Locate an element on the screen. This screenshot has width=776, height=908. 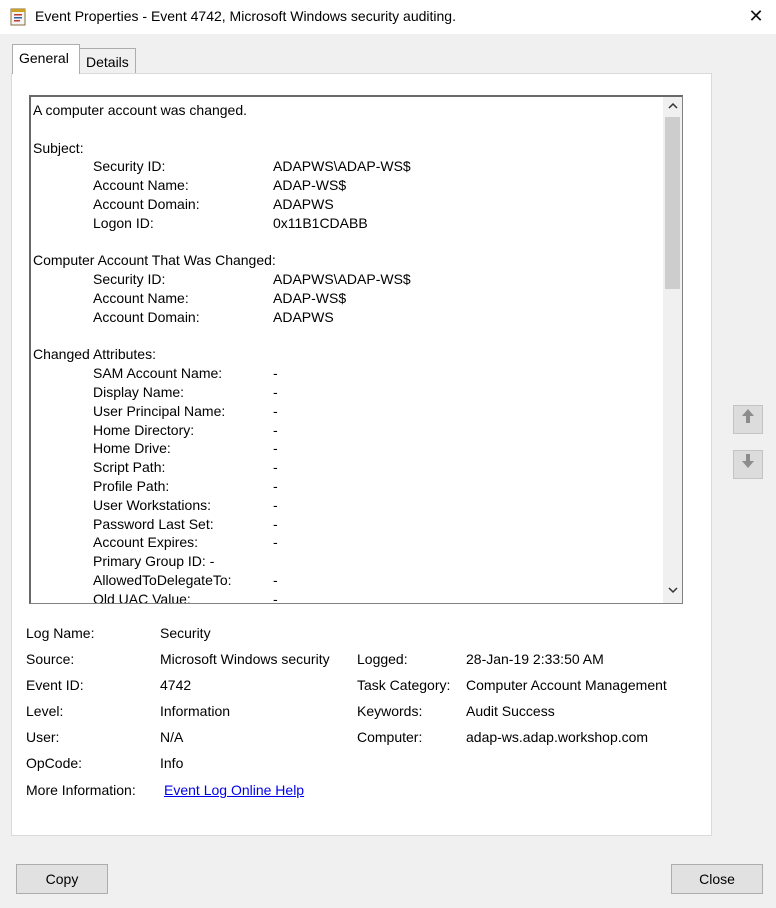
logged-value: 28-Jan-19 2:33:50 AM is located at coordinates (535, 659).